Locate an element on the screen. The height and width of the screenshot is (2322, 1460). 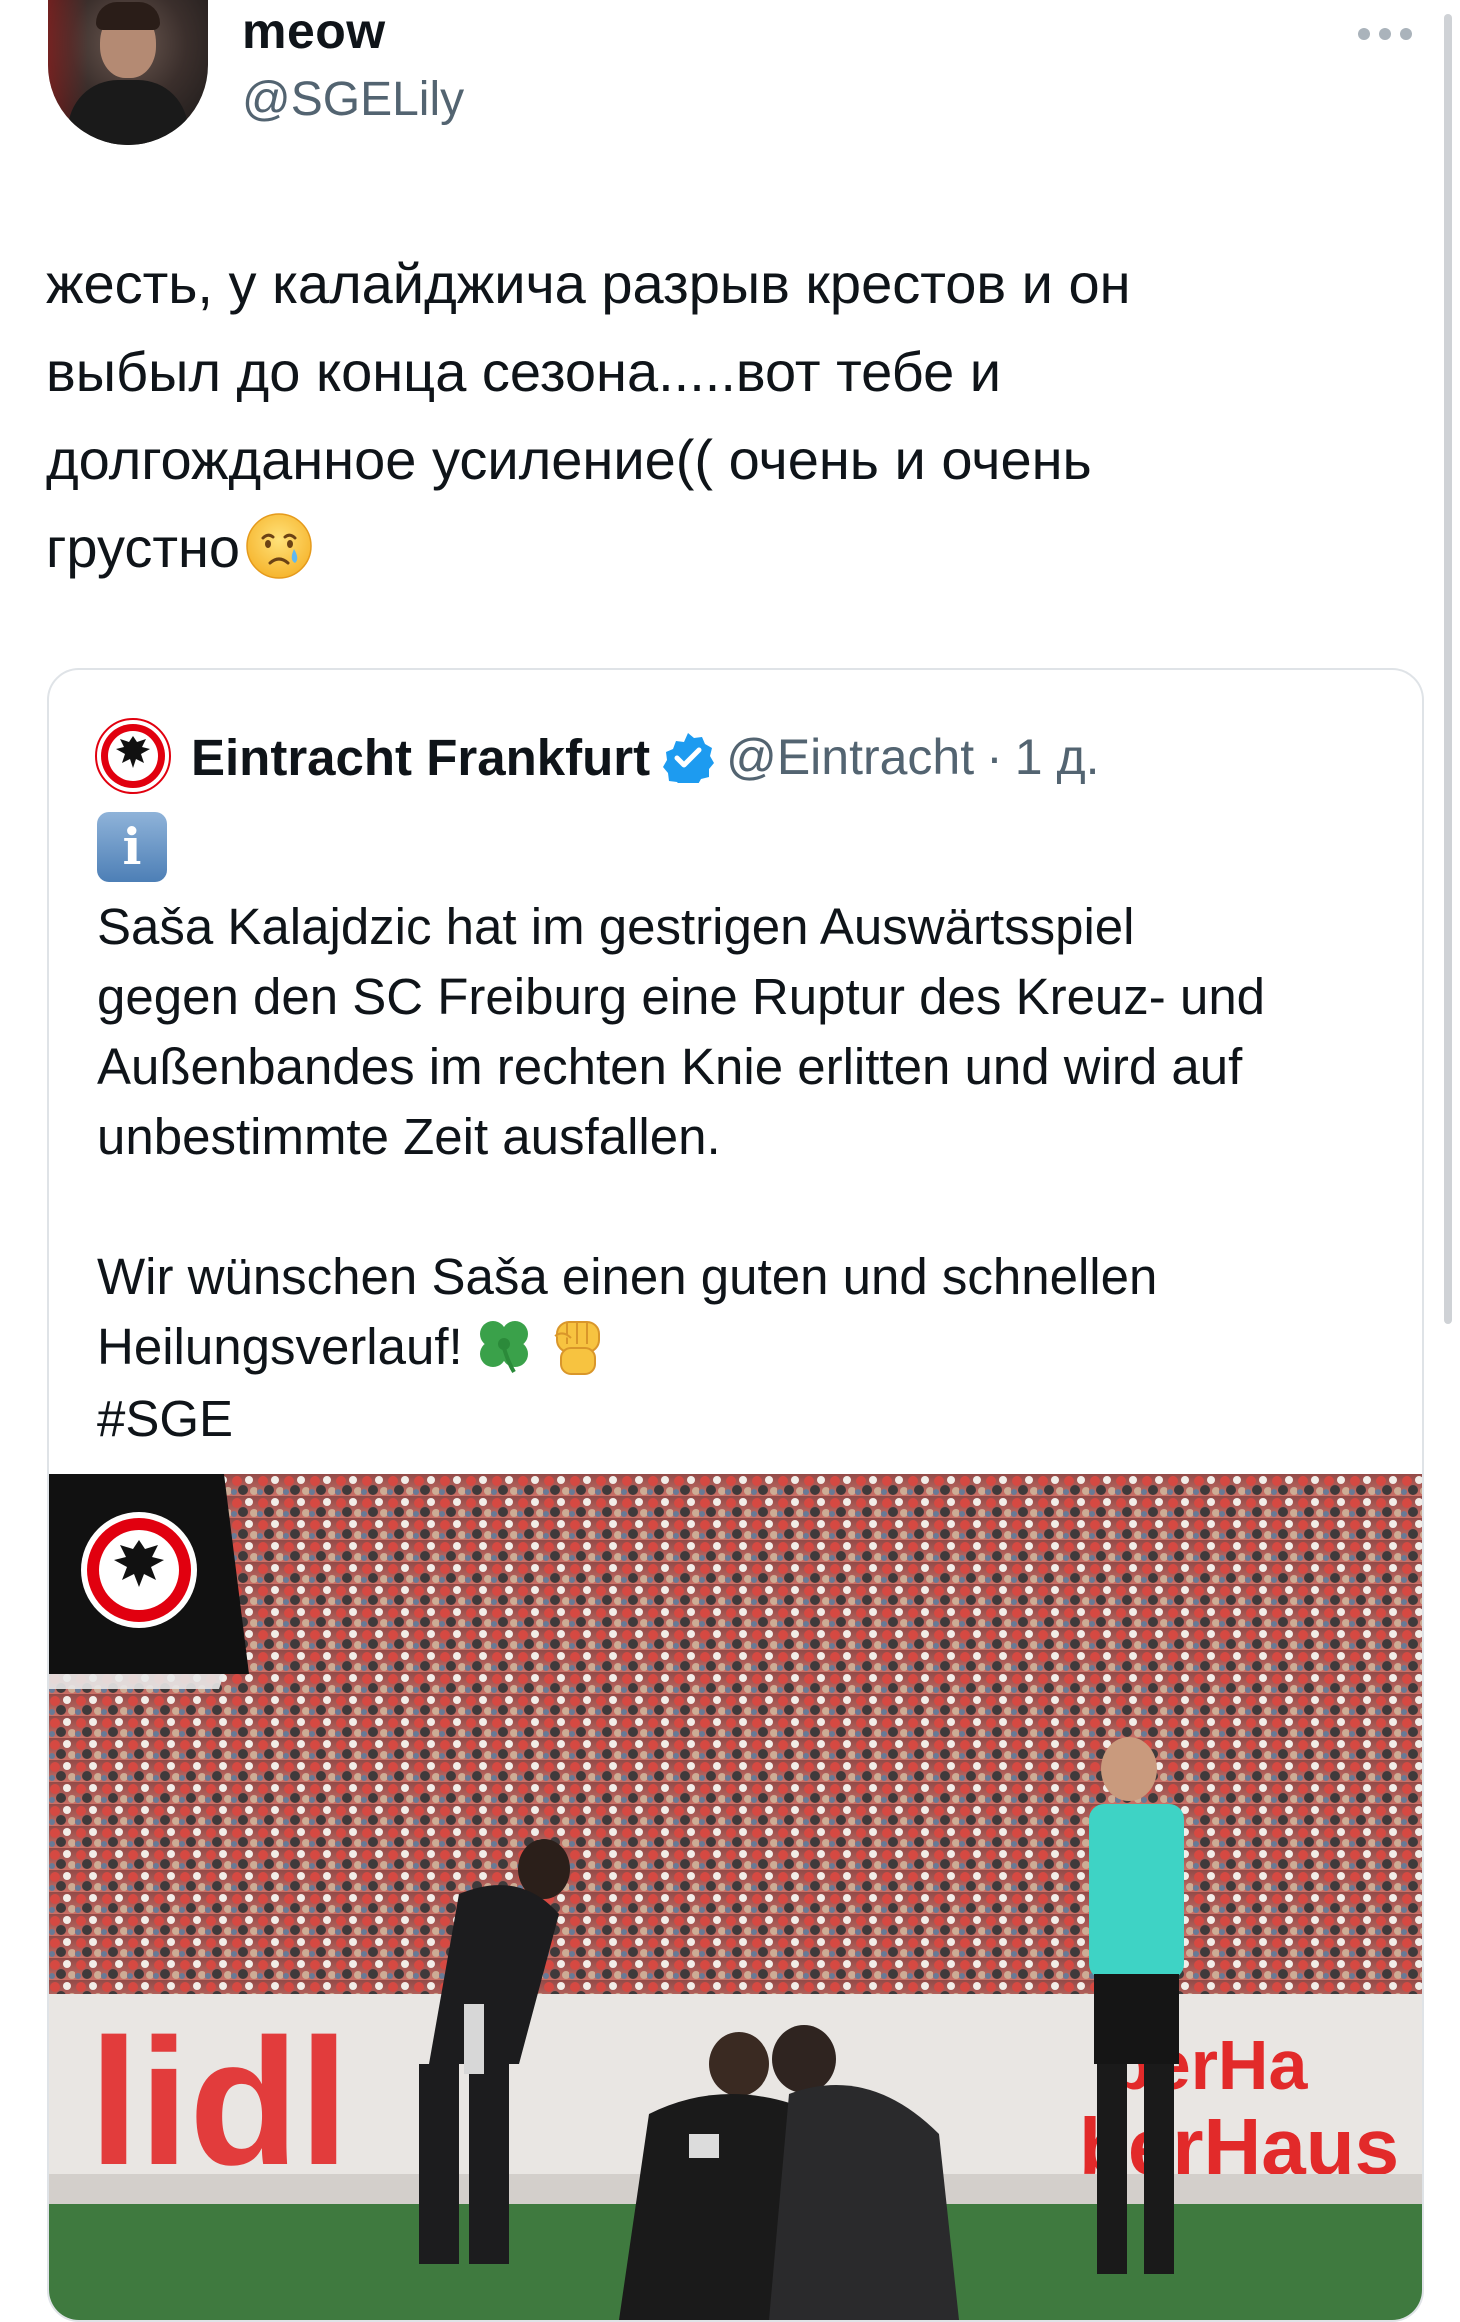
user-display-name: meow is located at coordinates (314, 31).